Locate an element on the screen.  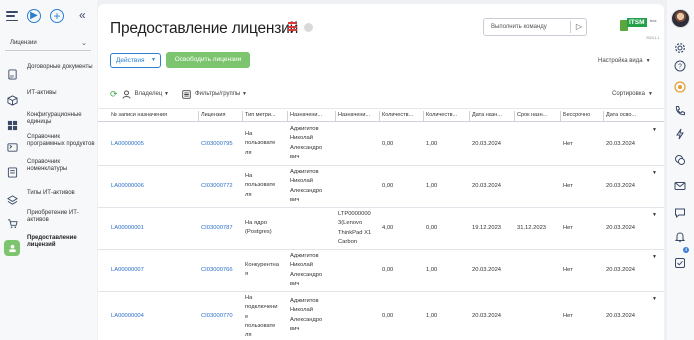
chevron-down-icon: ⌄ is located at coordinates (84, 43).